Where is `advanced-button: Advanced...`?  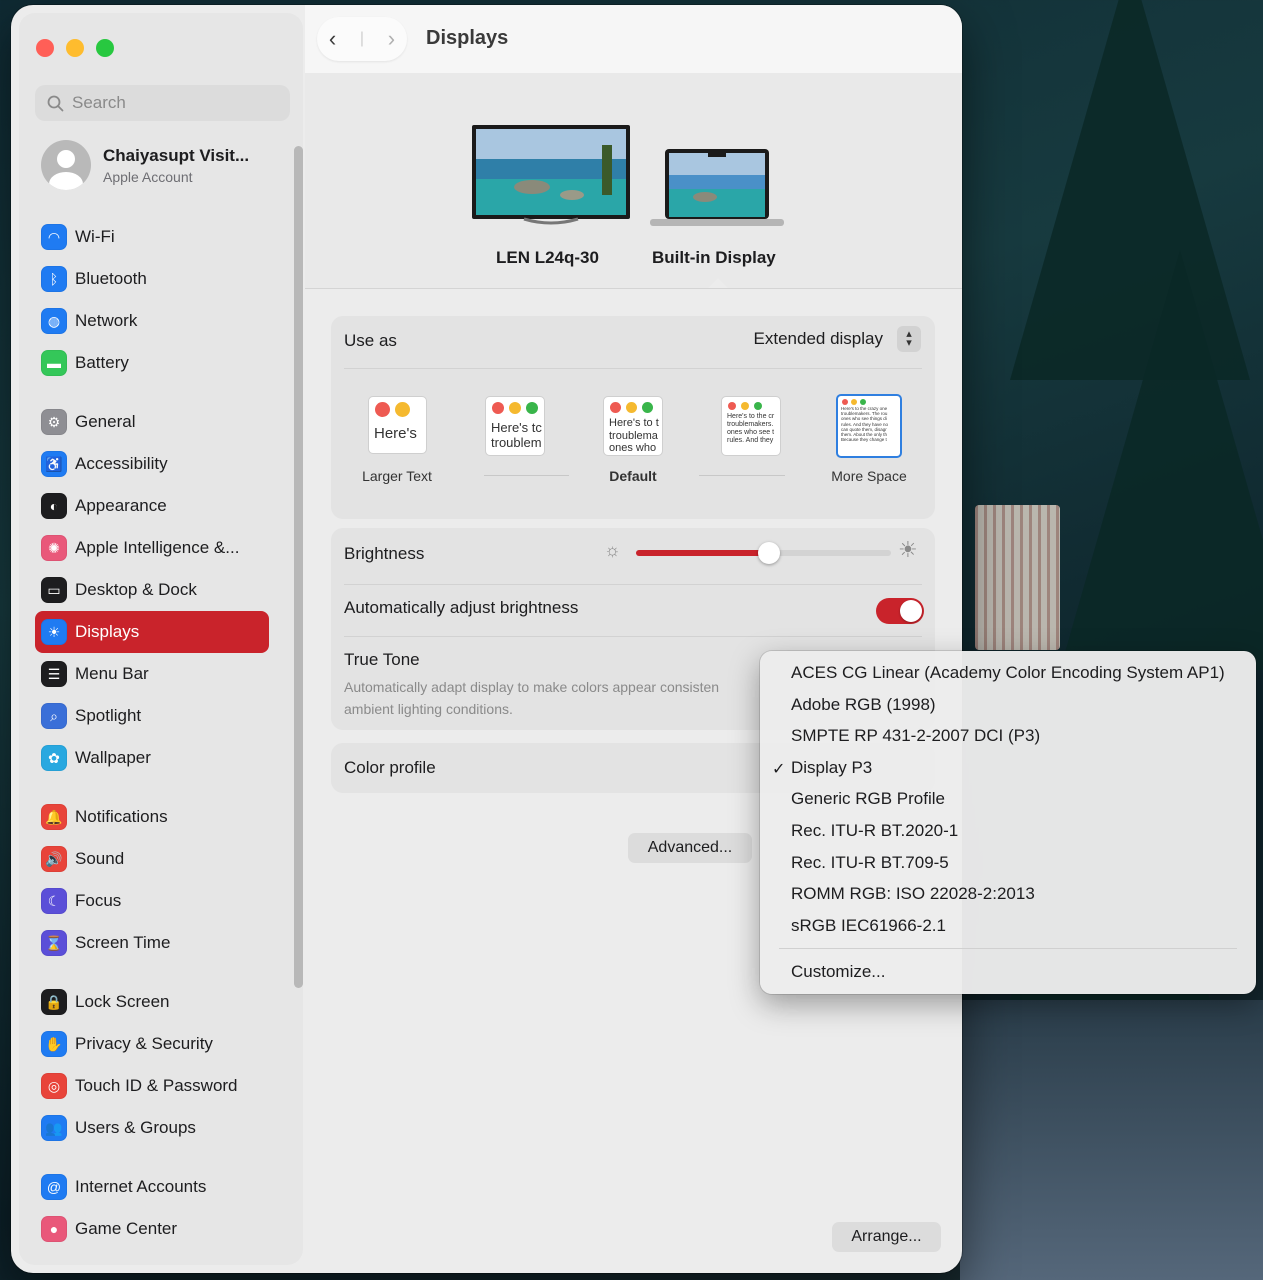 advanced-button: Advanced... is located at coordinates (690, 848).